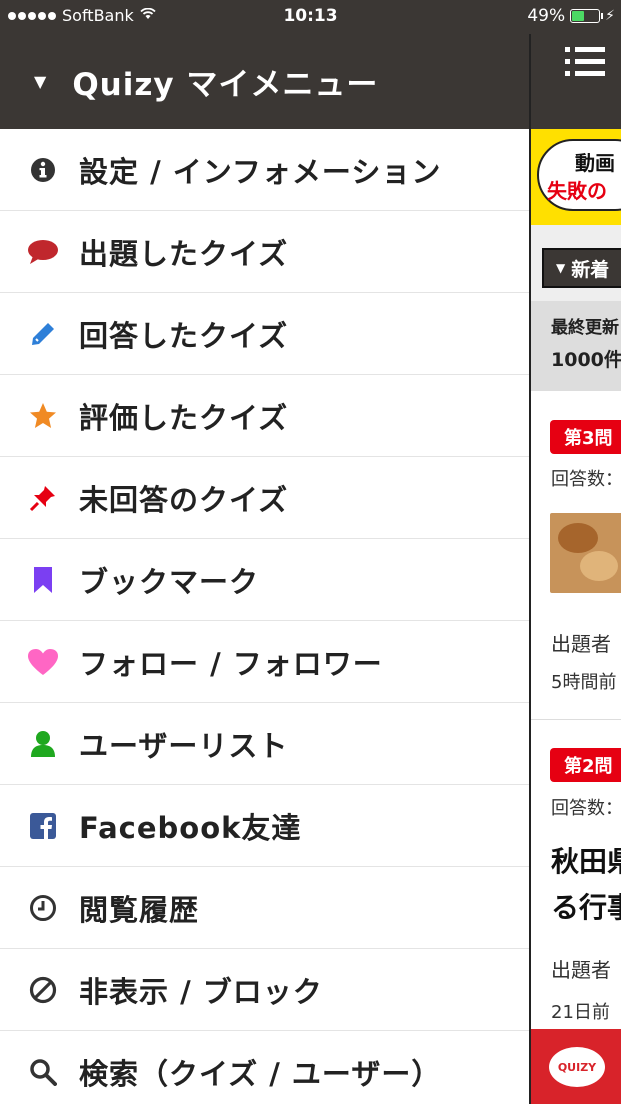  Describe the element at coordinates (586, 861) in the screenshot. I see `quiz-title-line1: 秋田県` at that location.